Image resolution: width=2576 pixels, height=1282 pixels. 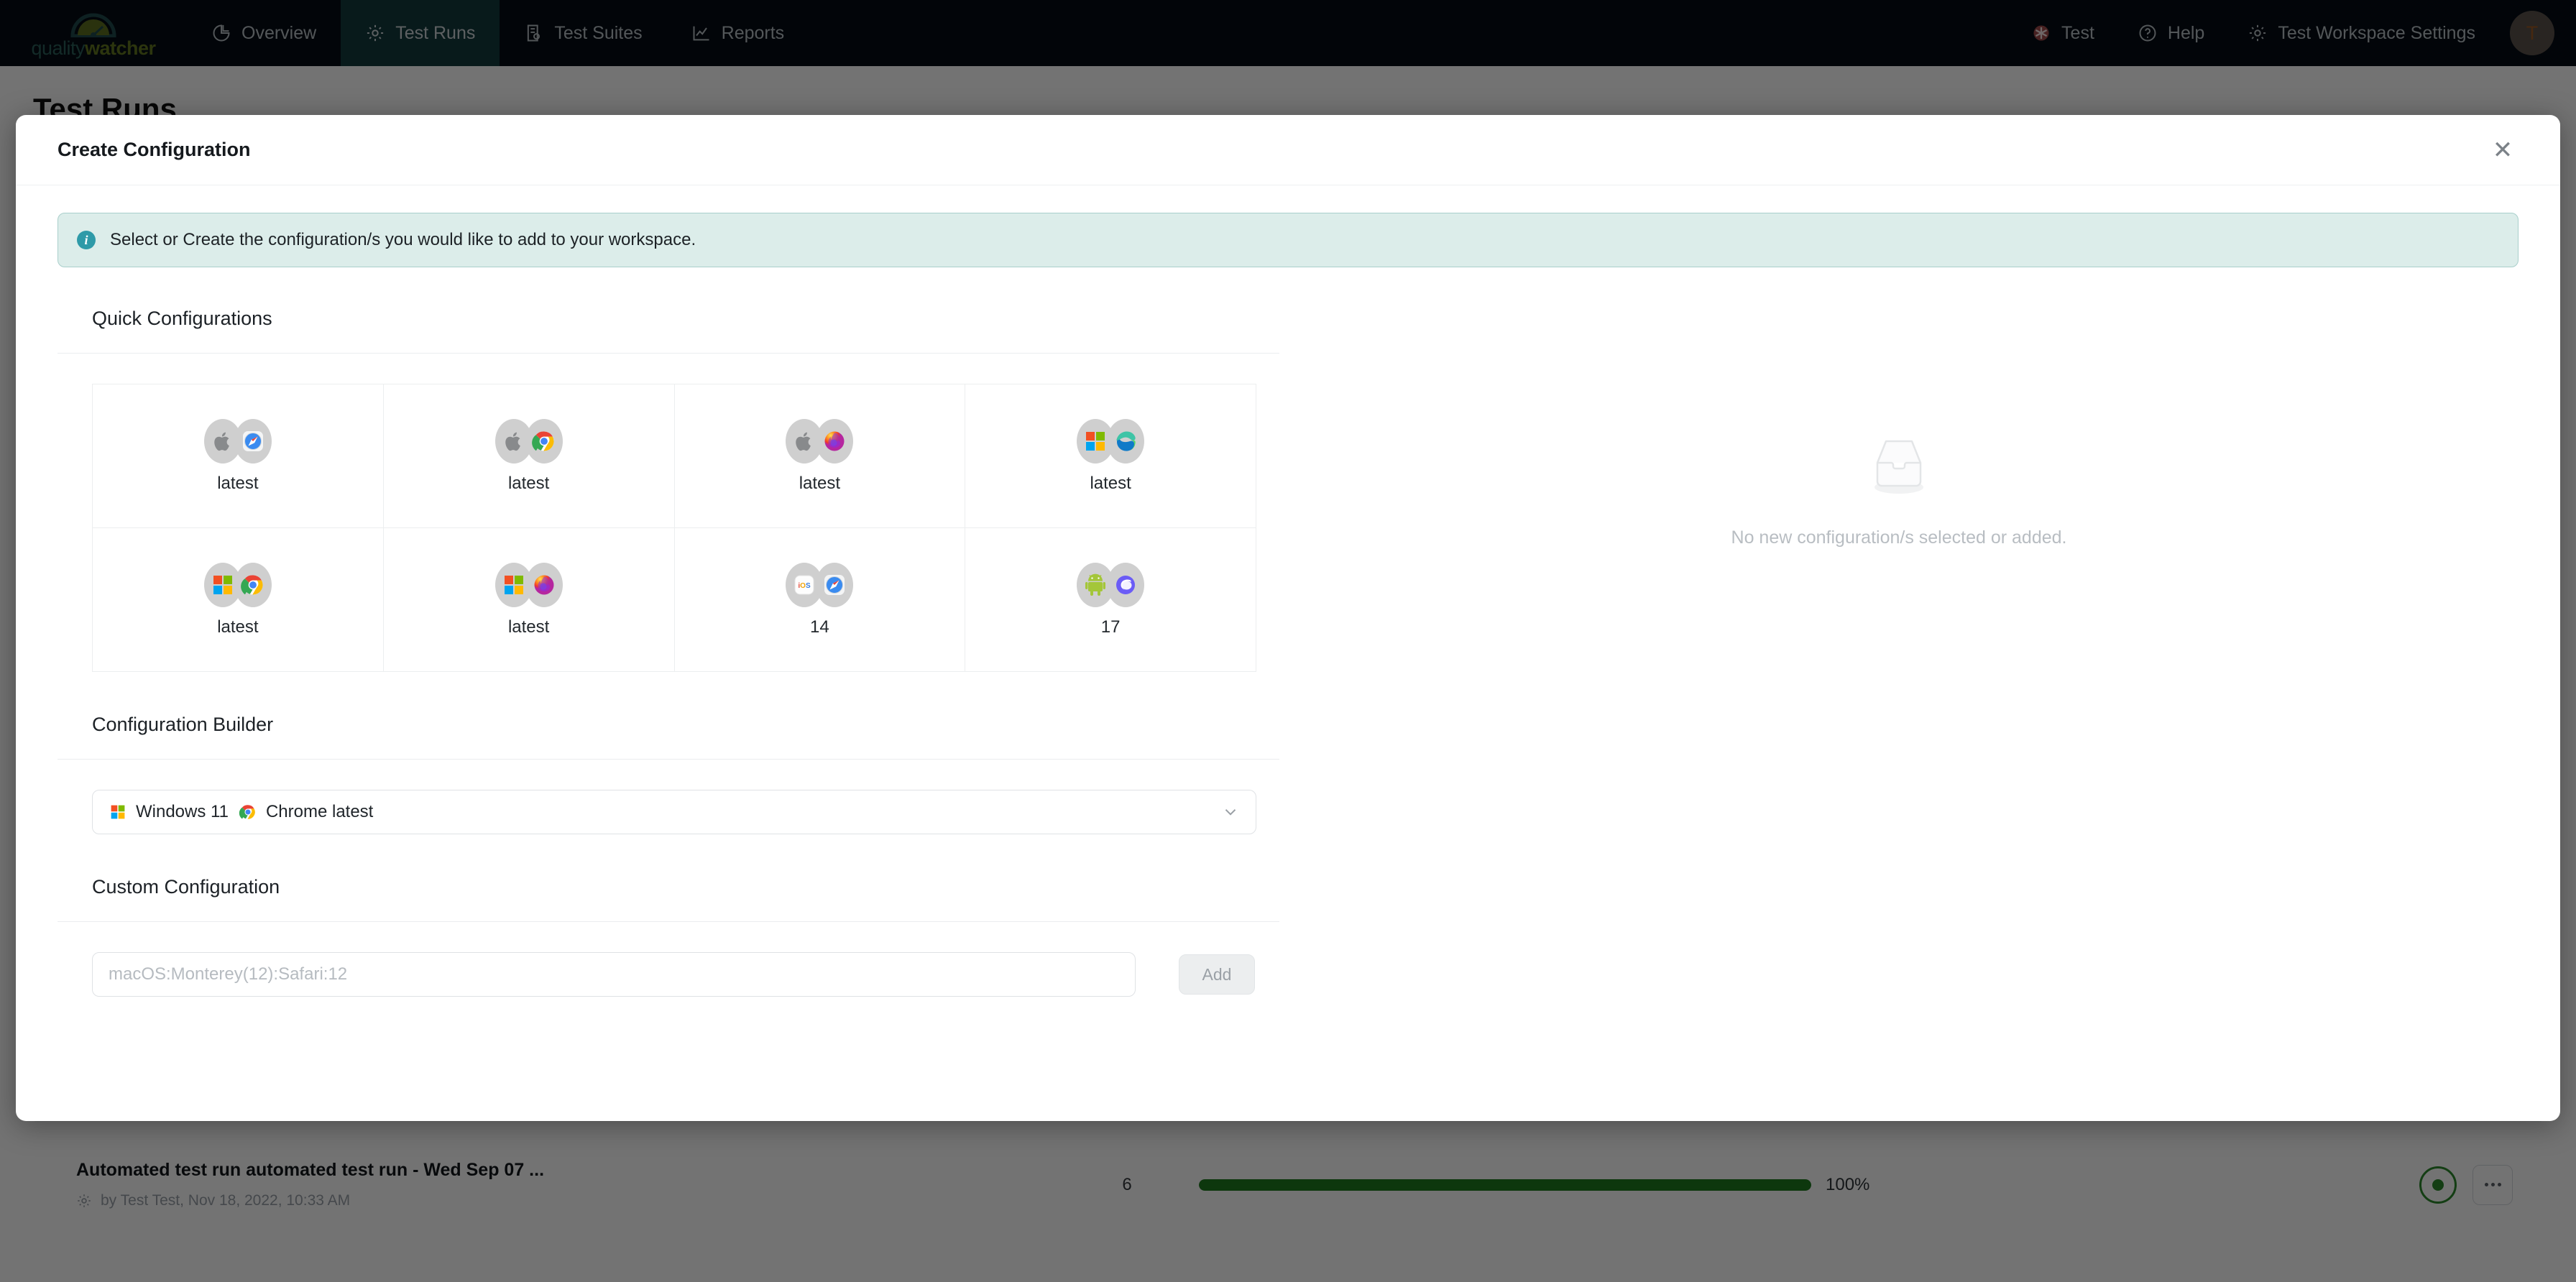 What do you see at coordinates (805, 586) in the screenshot?
I see `svg-text: iOS` at bounding box center [805, 586].